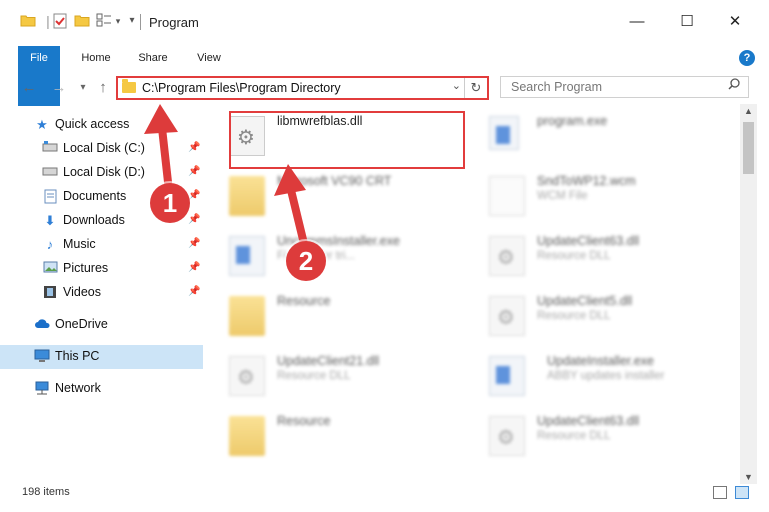 The width and height of the screenshot is (769, 512). I want to click on forward-arrow-icon: →, so click(59, 88).